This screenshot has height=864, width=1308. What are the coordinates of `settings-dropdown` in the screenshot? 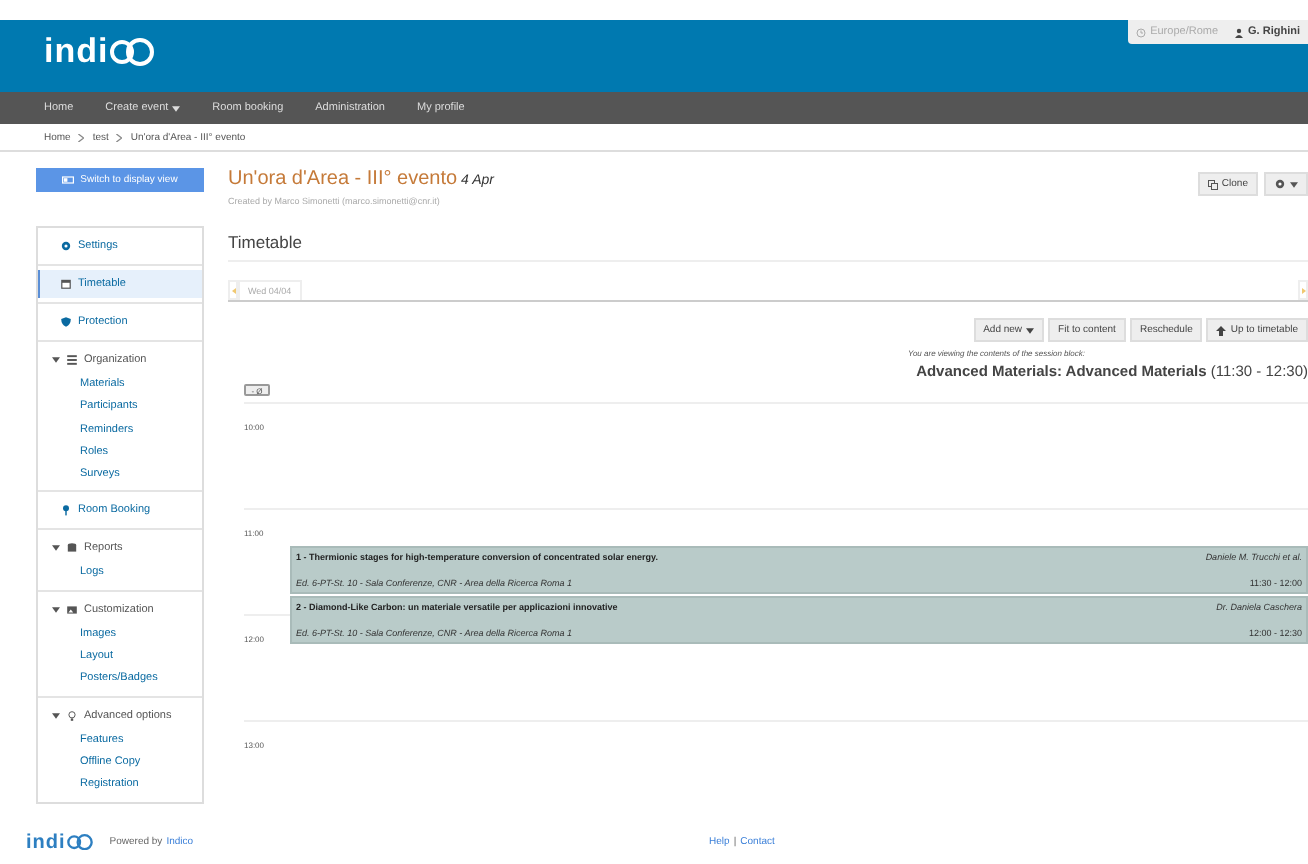 It's located at (1286, 184).